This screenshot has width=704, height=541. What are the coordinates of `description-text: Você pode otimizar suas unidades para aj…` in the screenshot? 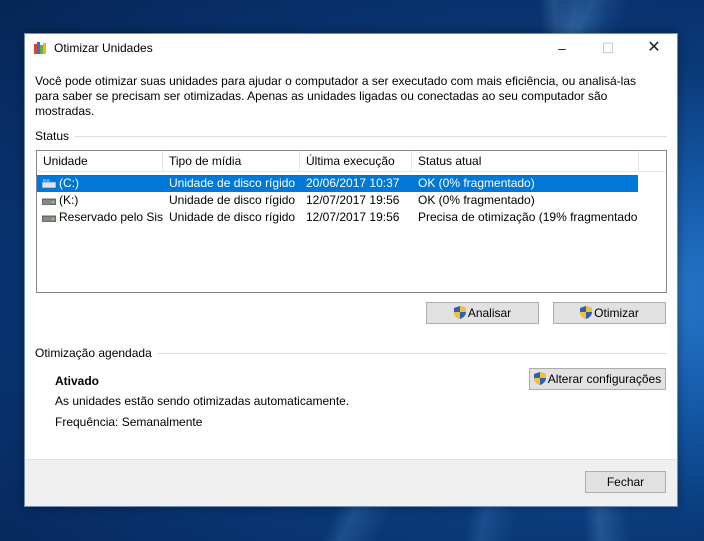 It's located at (336, 96).